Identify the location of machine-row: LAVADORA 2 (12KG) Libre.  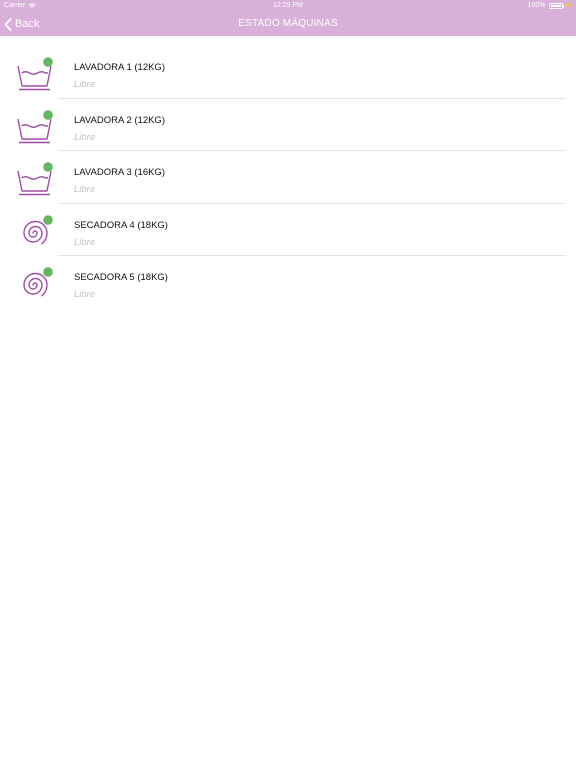
(288, 125).